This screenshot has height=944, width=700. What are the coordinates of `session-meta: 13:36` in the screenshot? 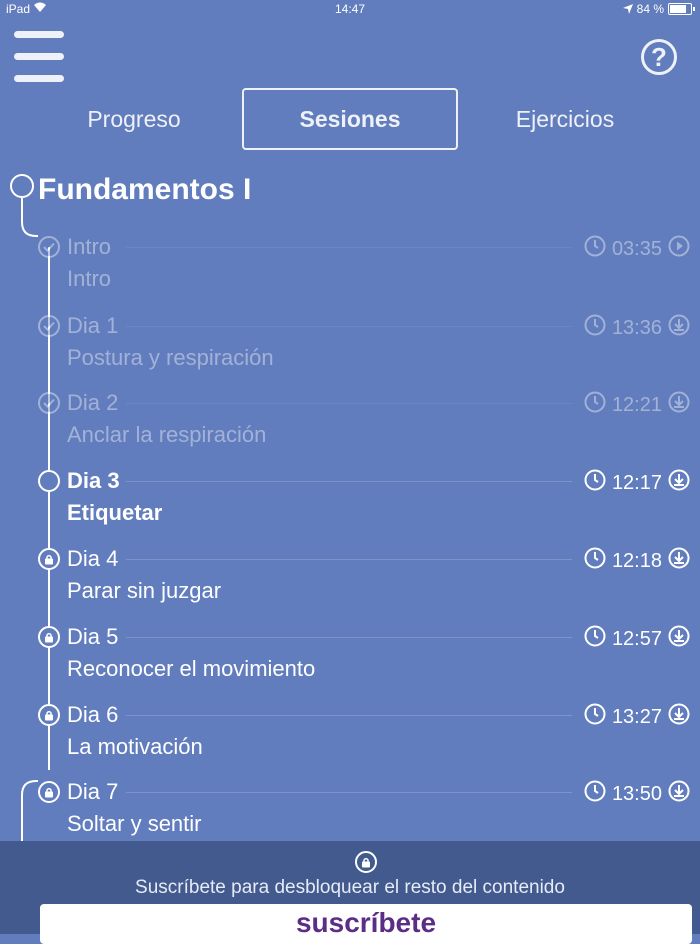 It's located at (637, 328).